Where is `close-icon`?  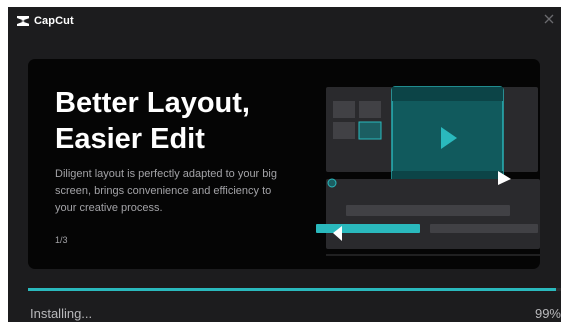
close-icon is located at coordinates (549, 19).